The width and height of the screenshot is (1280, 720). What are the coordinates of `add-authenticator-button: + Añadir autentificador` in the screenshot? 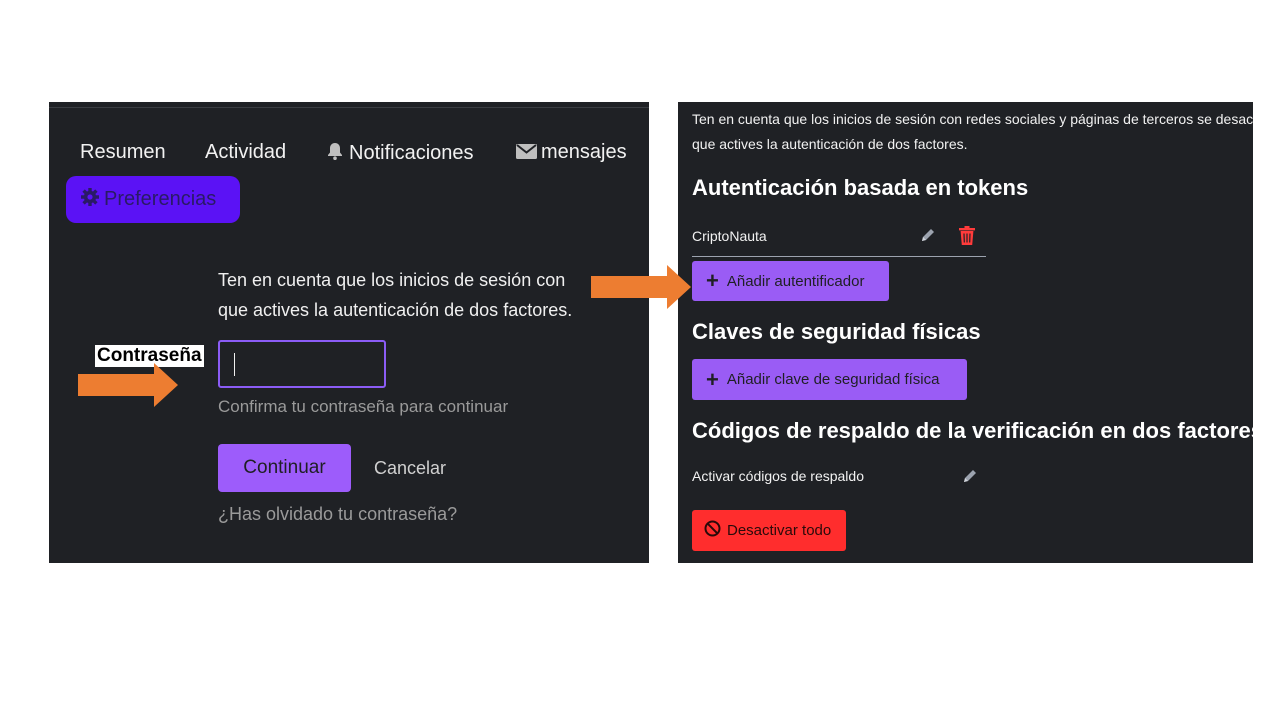 It's located at (790, 281).